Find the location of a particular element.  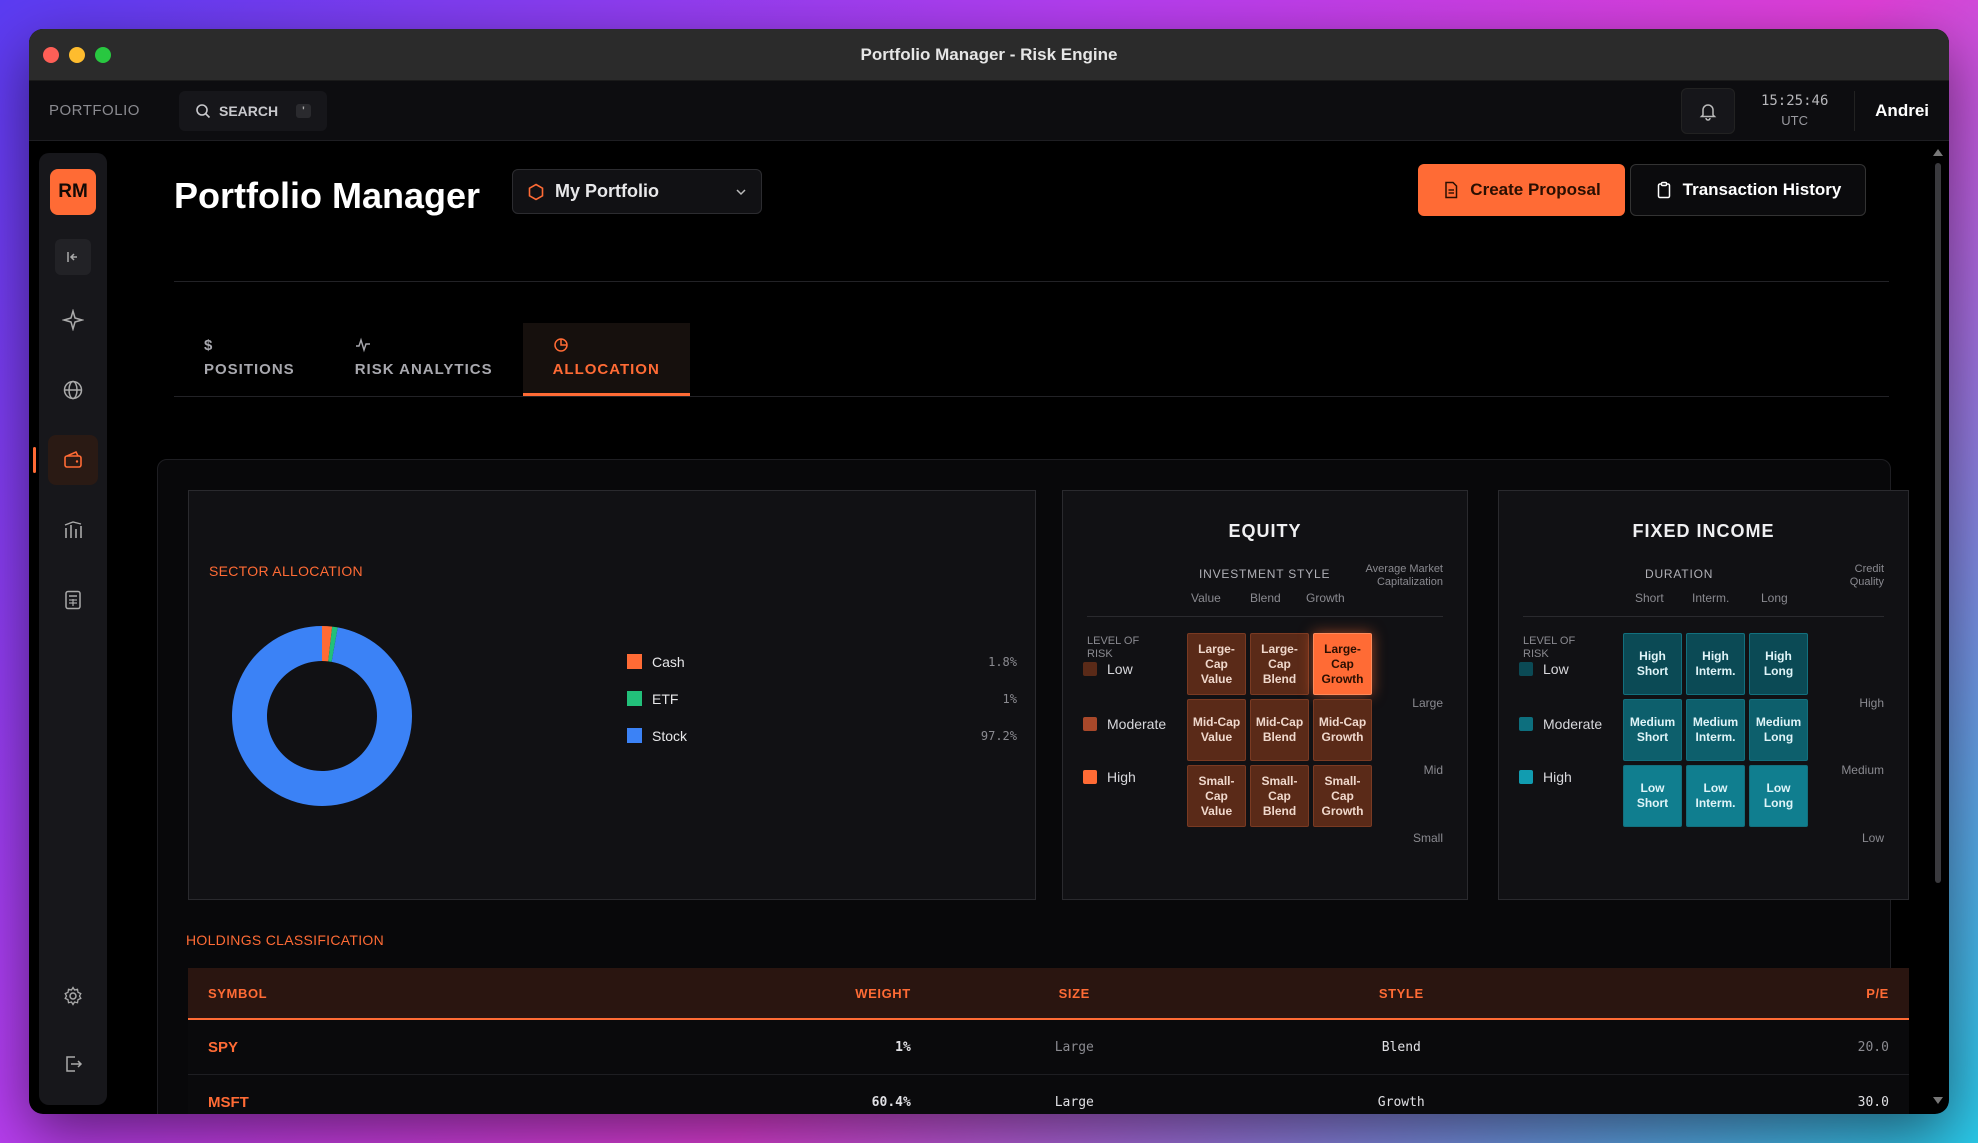

brand-label: PORTFOLIO is located at coordinates (94, 110).